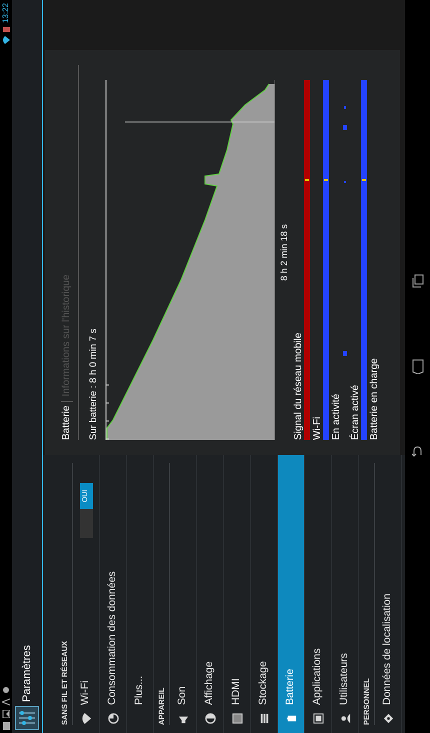 The image size is (430, 733). Describe the element at coordinates (291, 594) in the screenshot. I see `settings-item: Batterie` at that location.